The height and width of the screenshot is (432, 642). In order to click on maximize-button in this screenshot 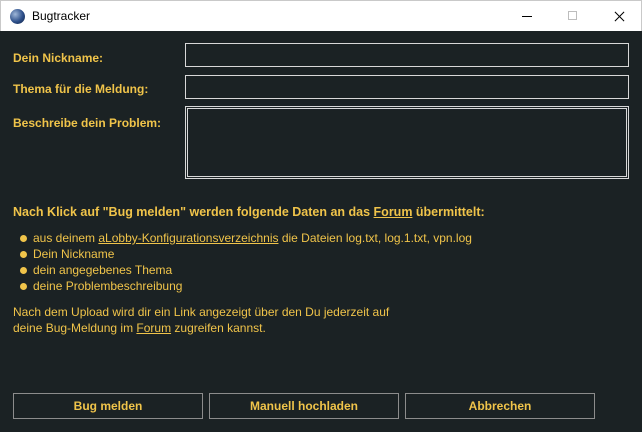, I will do `click(573, 16)`.